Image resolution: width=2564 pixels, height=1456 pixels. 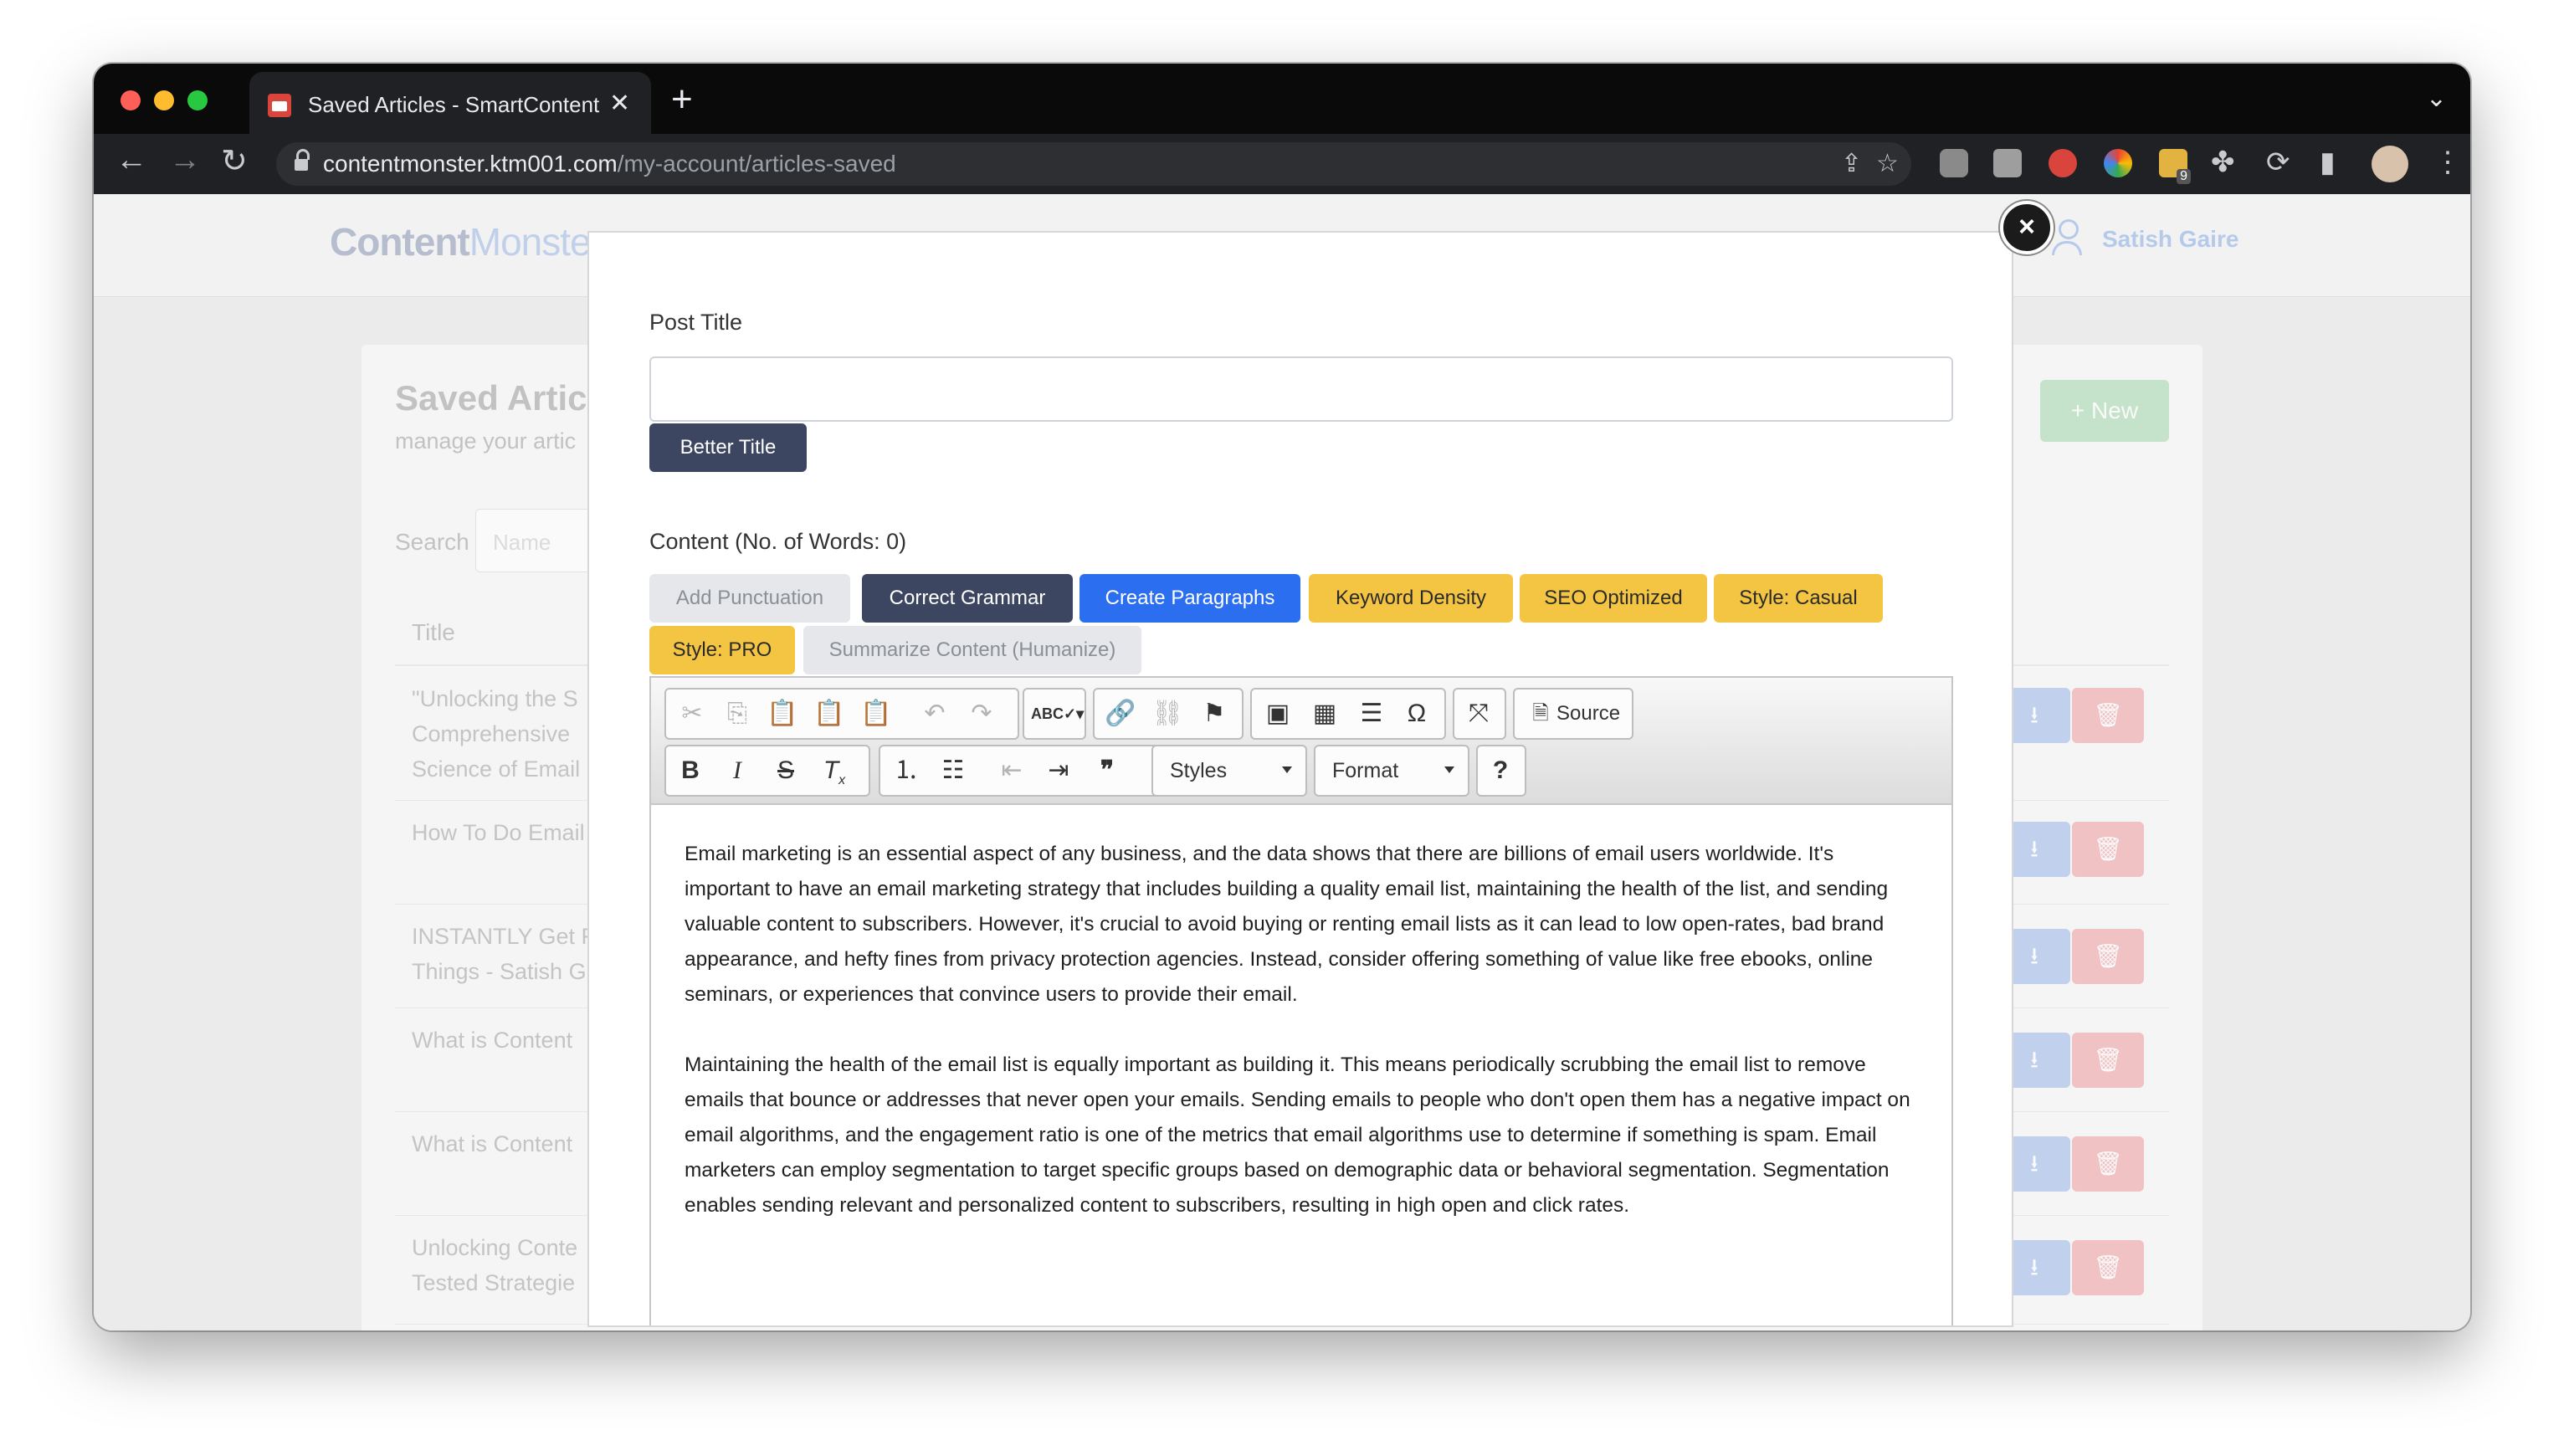 I want to click on clipboard-group: ✂ ⎘ 📋 📋 📋 ↶ ↷, so click(x=842, y=714).